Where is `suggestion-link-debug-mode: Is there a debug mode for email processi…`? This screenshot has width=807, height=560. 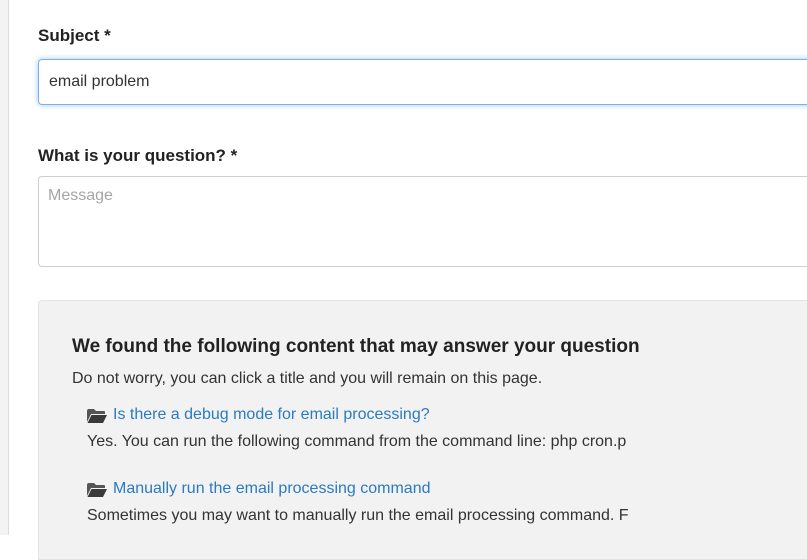 suggestion-link-debug-mode: Is there a debug mode for email processi… is located at coordinates (271, 415).